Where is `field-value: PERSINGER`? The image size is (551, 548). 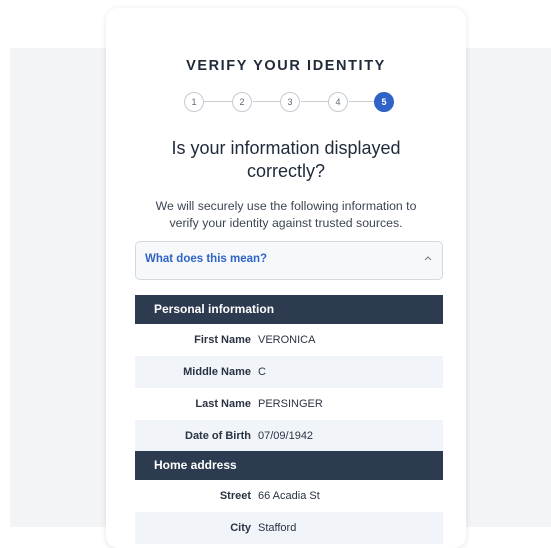
field-value: PERSINGER is located at coordinates (290, 404).